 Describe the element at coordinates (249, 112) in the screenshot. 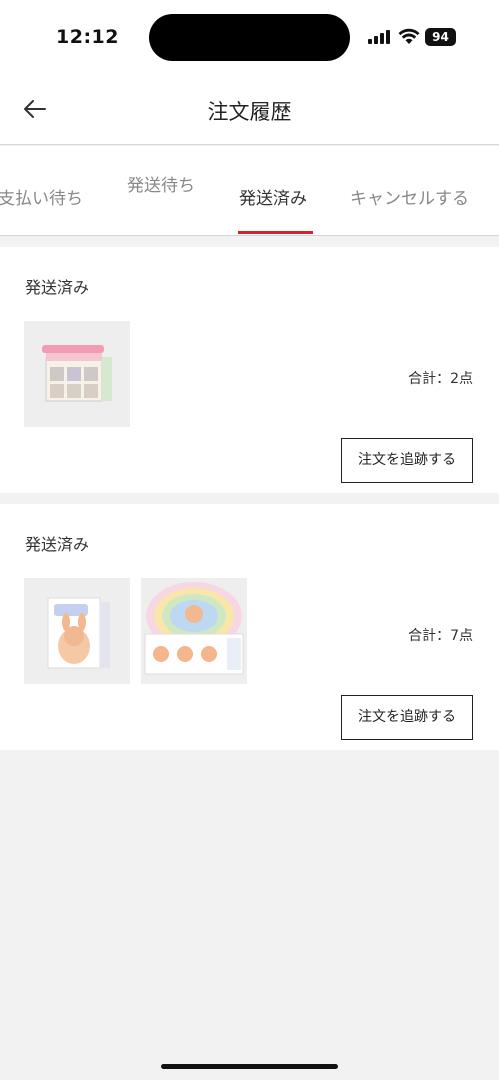

I see `page-title: 注文履歴` at that location.